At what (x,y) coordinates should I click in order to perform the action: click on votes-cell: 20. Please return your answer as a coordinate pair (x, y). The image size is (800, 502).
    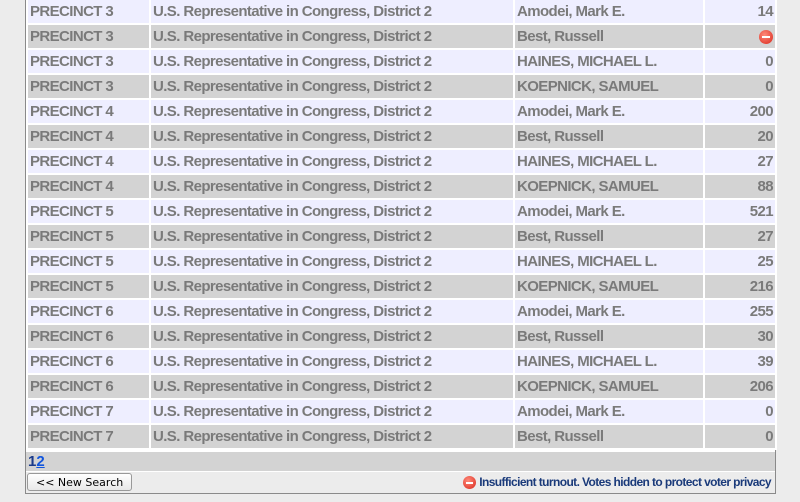
    Looking at the image, I should click on (740, 136).